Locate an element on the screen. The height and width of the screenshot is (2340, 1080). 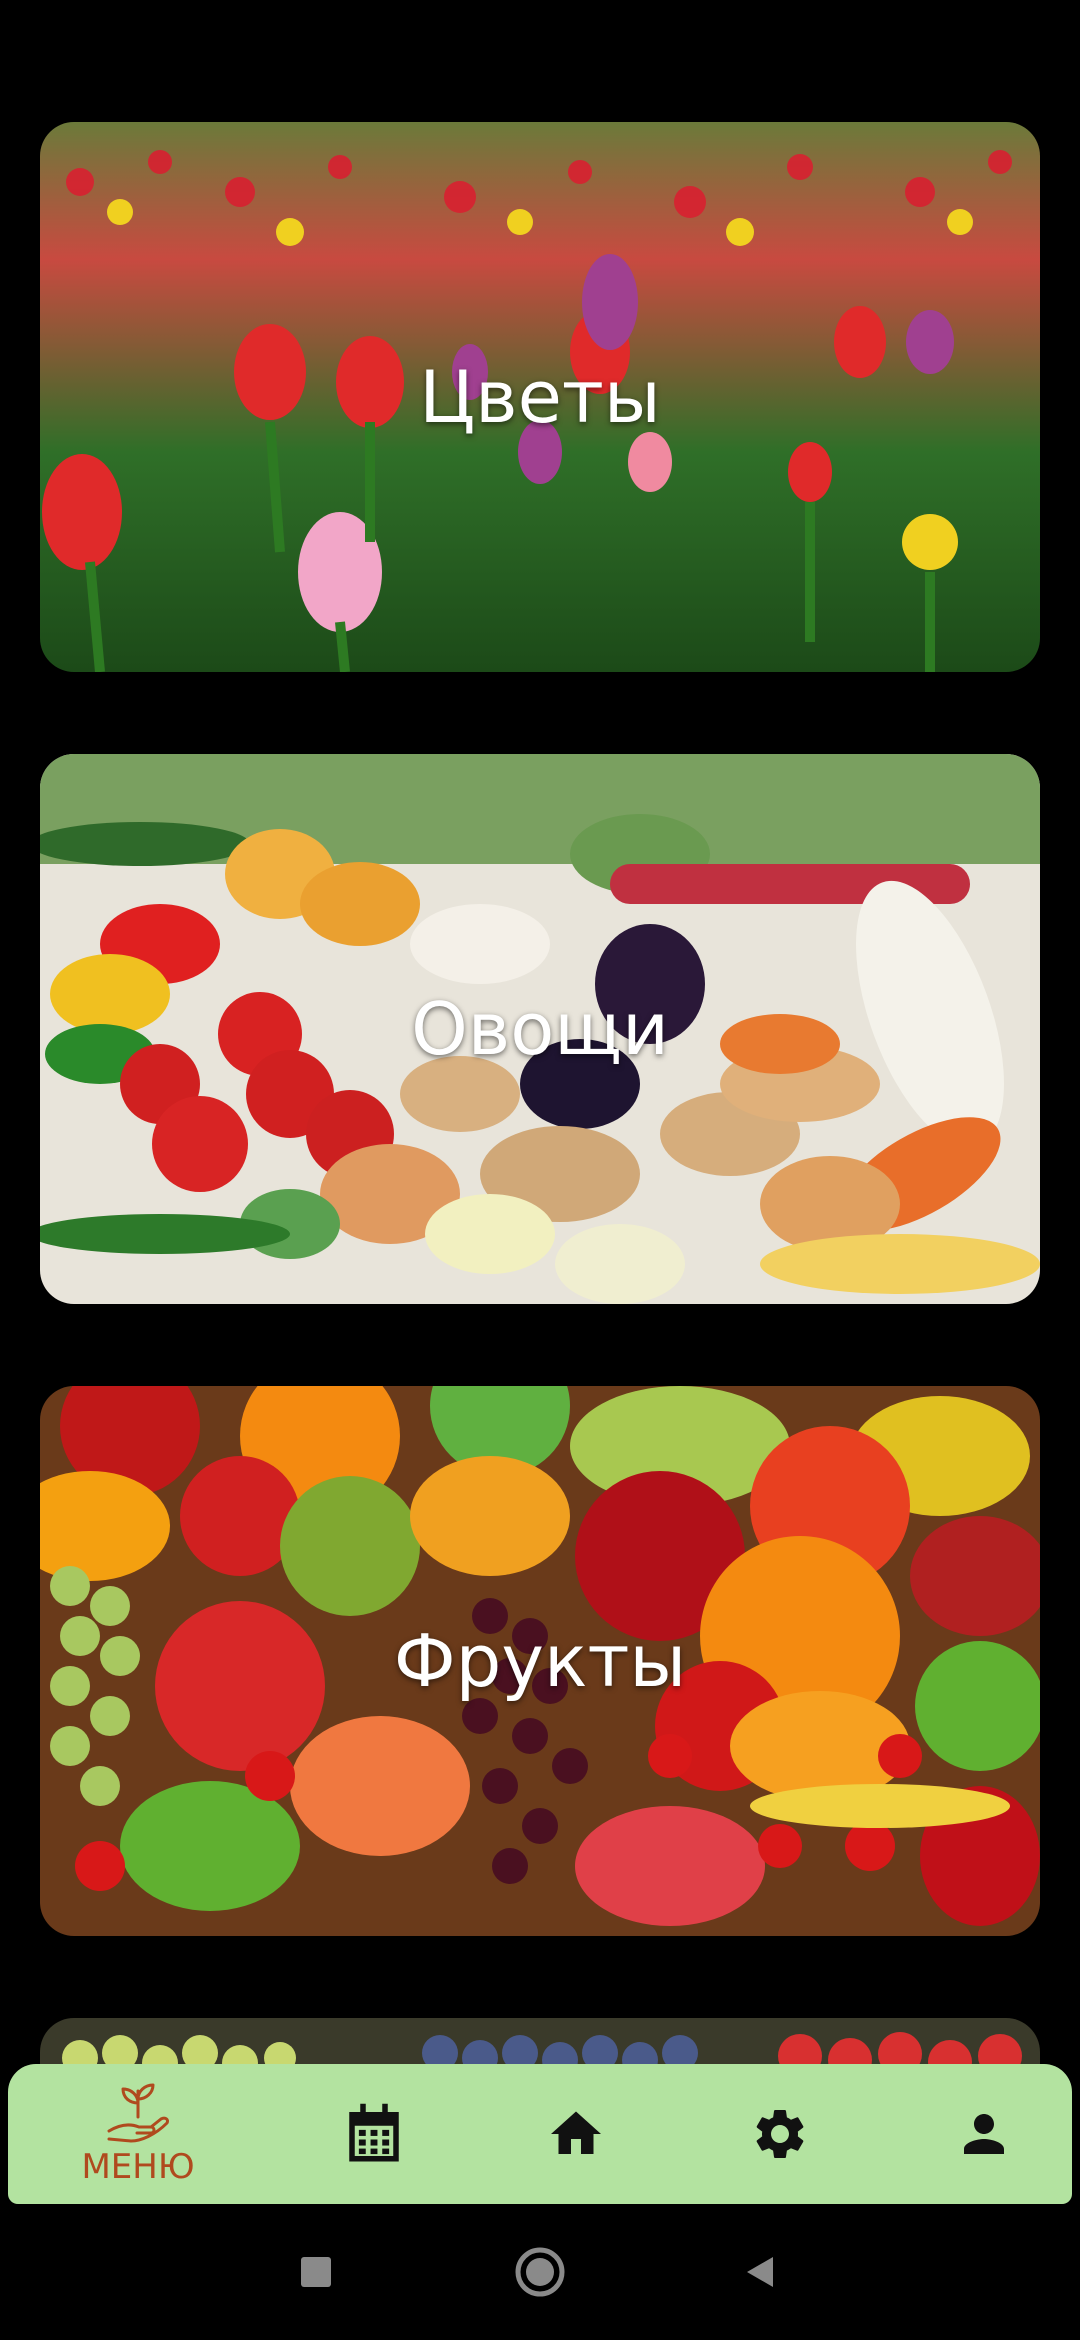
nav-home-button is located at coordinates (576, 2134).